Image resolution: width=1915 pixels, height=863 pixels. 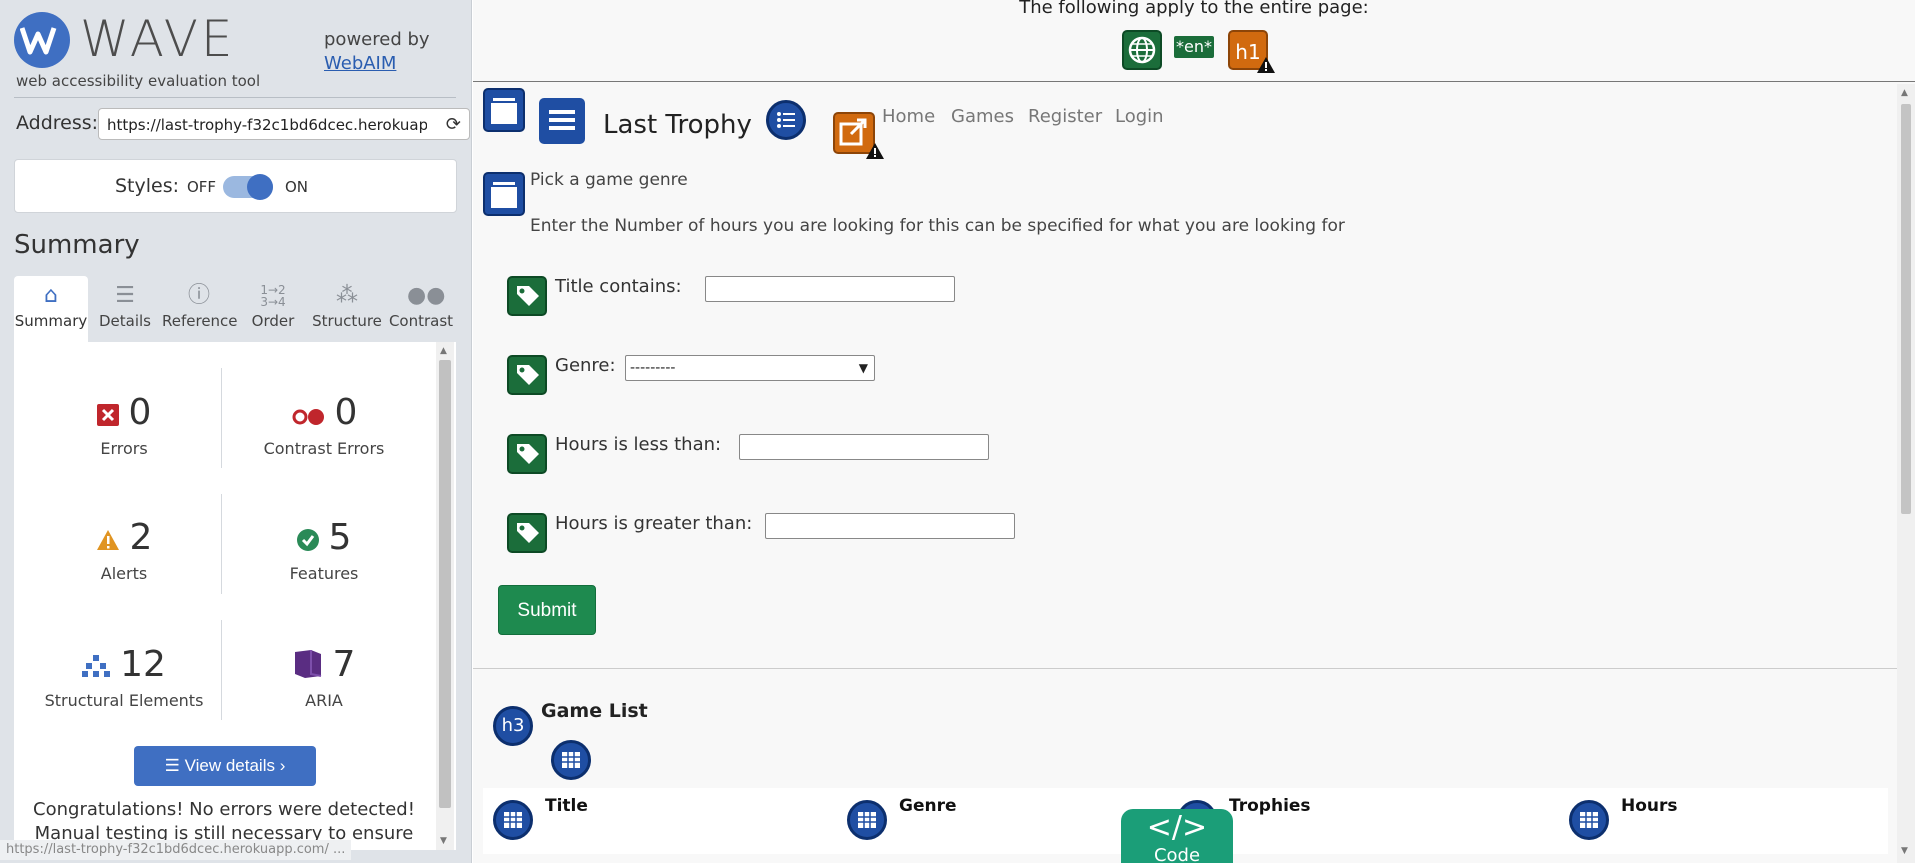 What do you see at coordinates (1185, 668) in the screenshot?
I see `section-divider` at bounding box center [1185, 668].